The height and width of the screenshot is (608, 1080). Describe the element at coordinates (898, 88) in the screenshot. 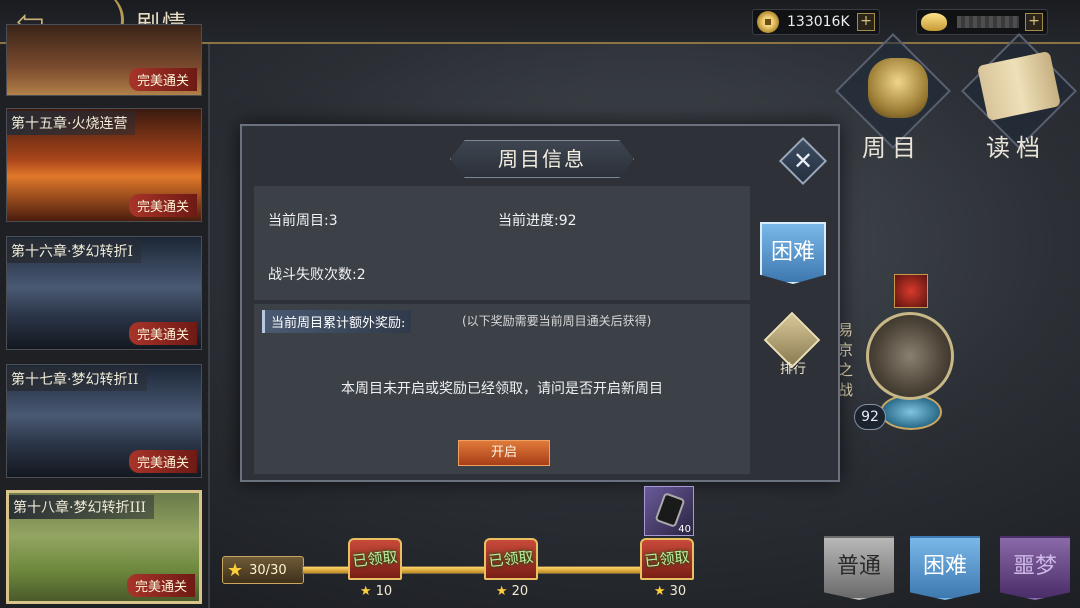

I see `lion-head-icon` at that location.